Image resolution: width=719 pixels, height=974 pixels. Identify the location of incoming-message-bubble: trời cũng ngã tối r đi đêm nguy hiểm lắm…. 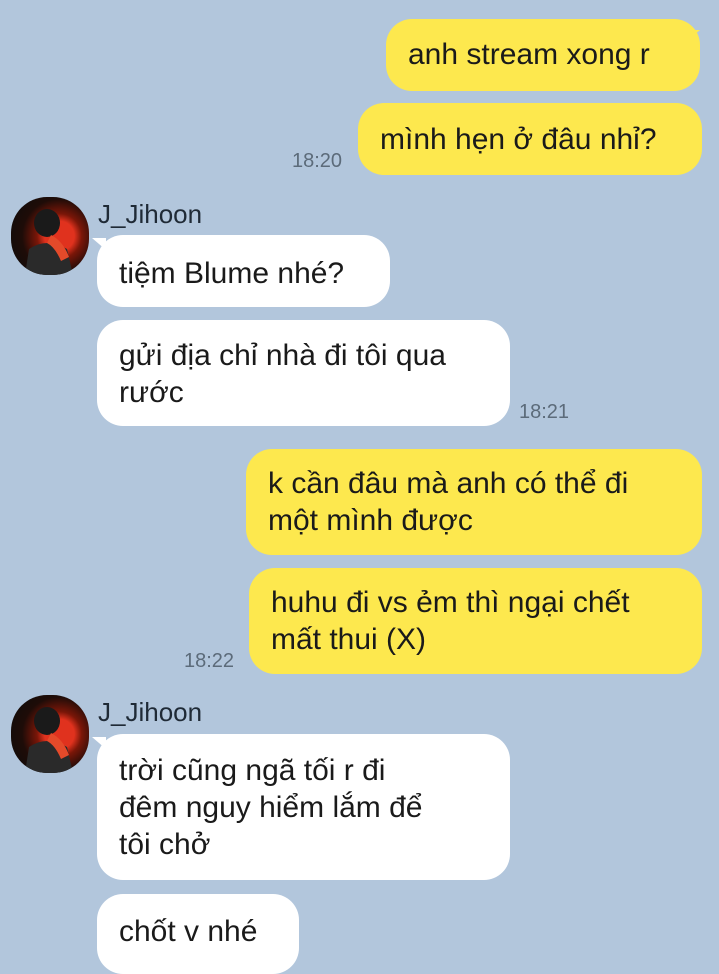
(303, 807).